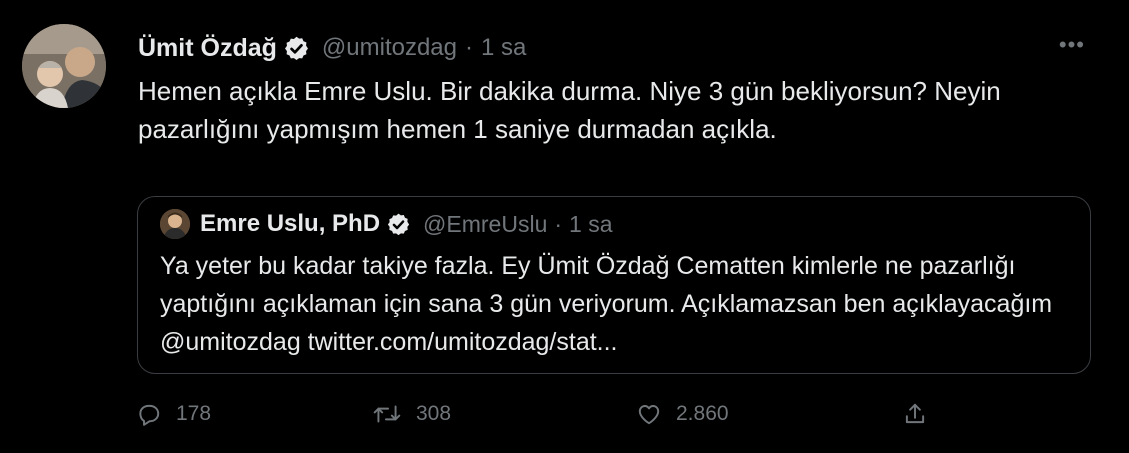 The height and width of the screenshot is (453, 1129). Describe the element at coordinates (485, 224) in the screenshot. I see `quoted-author-handle: @EmreUslu` at that location.